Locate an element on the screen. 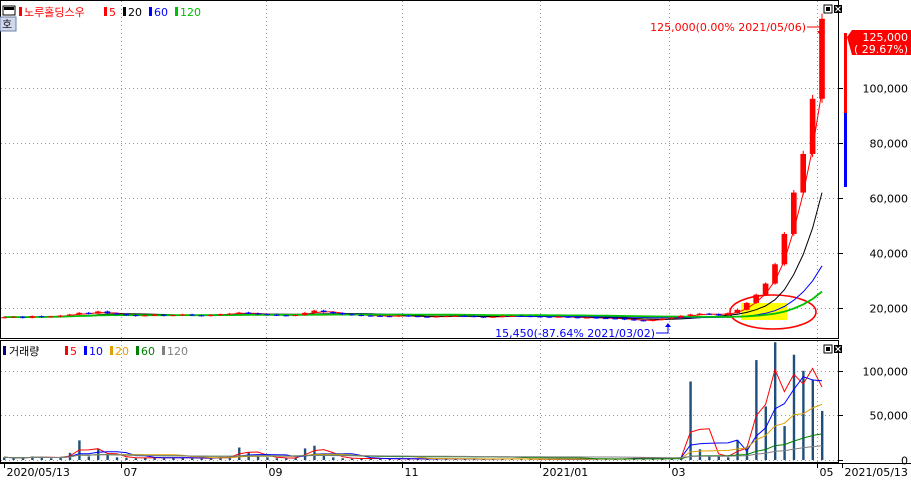 The width and height of the screenshot is (911, 481). range-bar-down is located at coordinates (845, 150).